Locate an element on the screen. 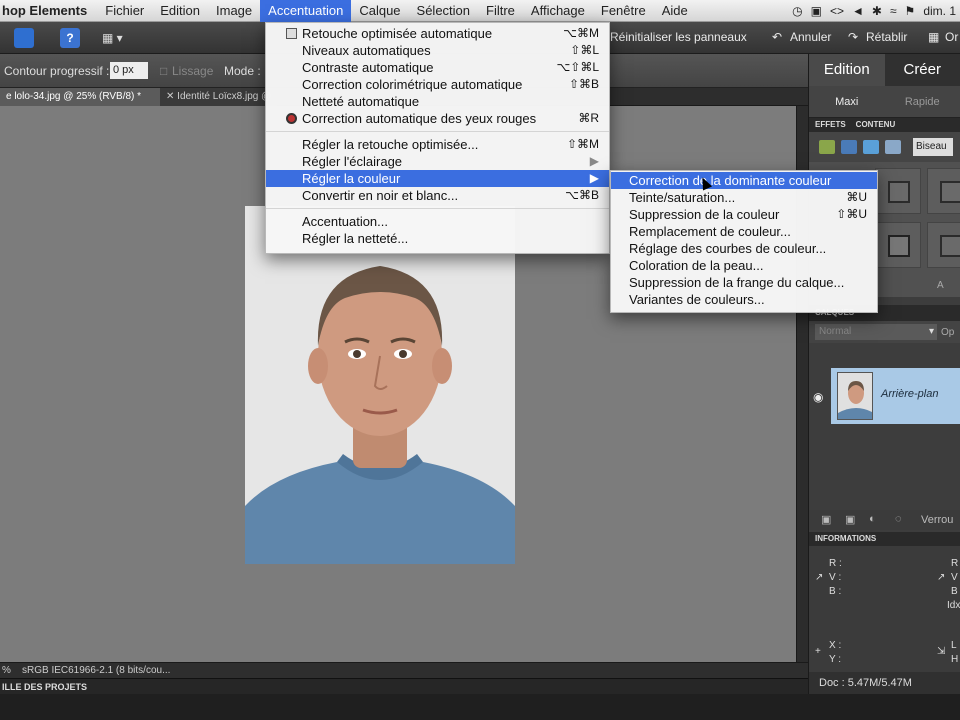 This screenshot has height=720, width=960. display-icon: ▣ is located at coordinates (816, 11).